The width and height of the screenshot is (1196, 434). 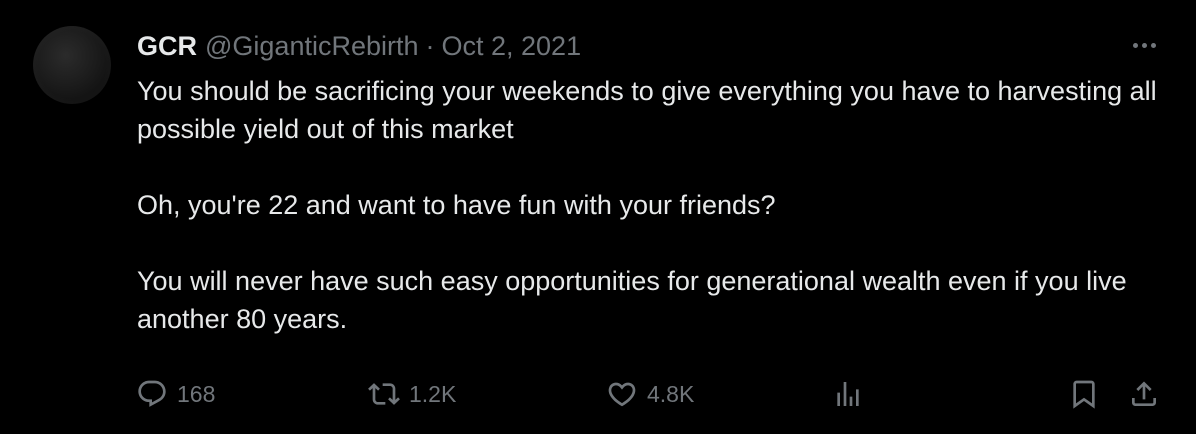 What do you see at coordinates (196, 393) in the screenshot?
I see `reply-count: 168` at bounding box center [196, 393].